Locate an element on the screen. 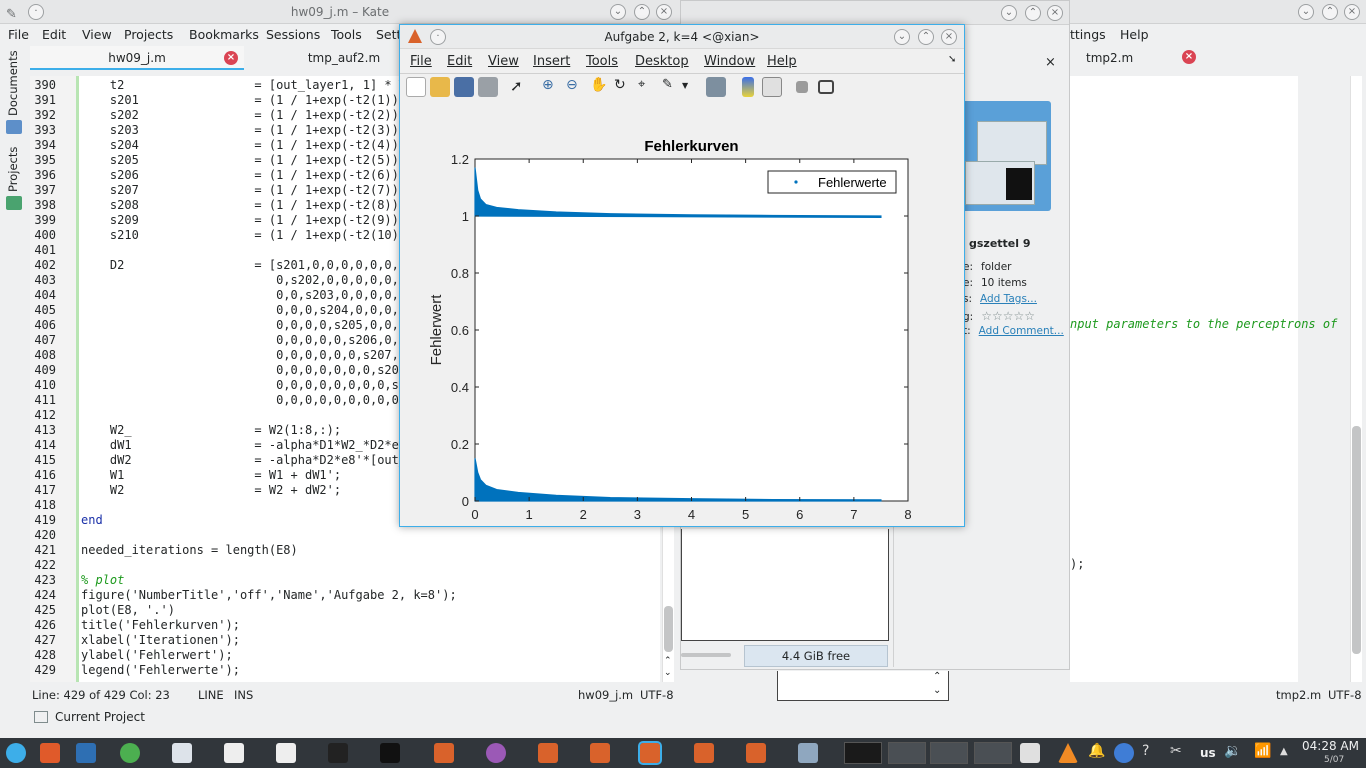 The image size is (1366, 768). new-figure-icon is located at coordinates (416, 87).